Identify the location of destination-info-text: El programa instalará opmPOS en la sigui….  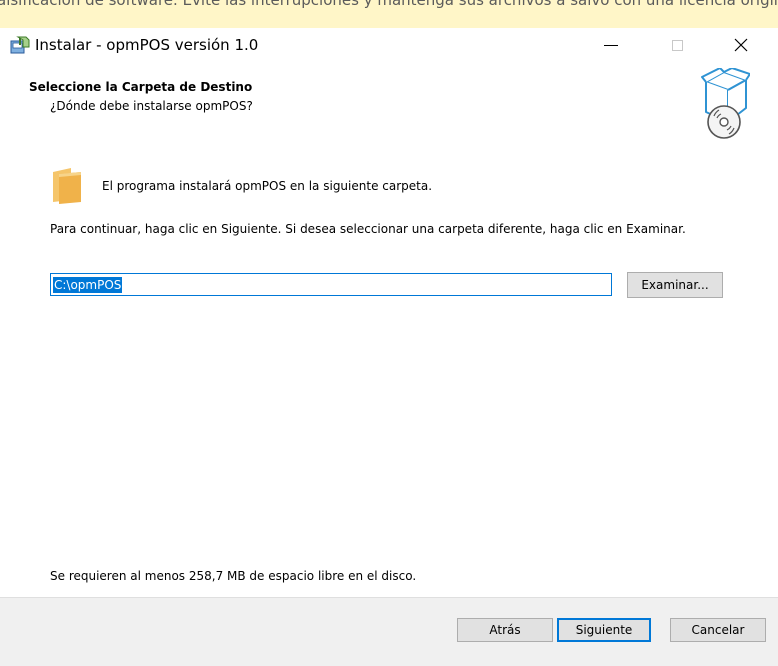
(267, 186).